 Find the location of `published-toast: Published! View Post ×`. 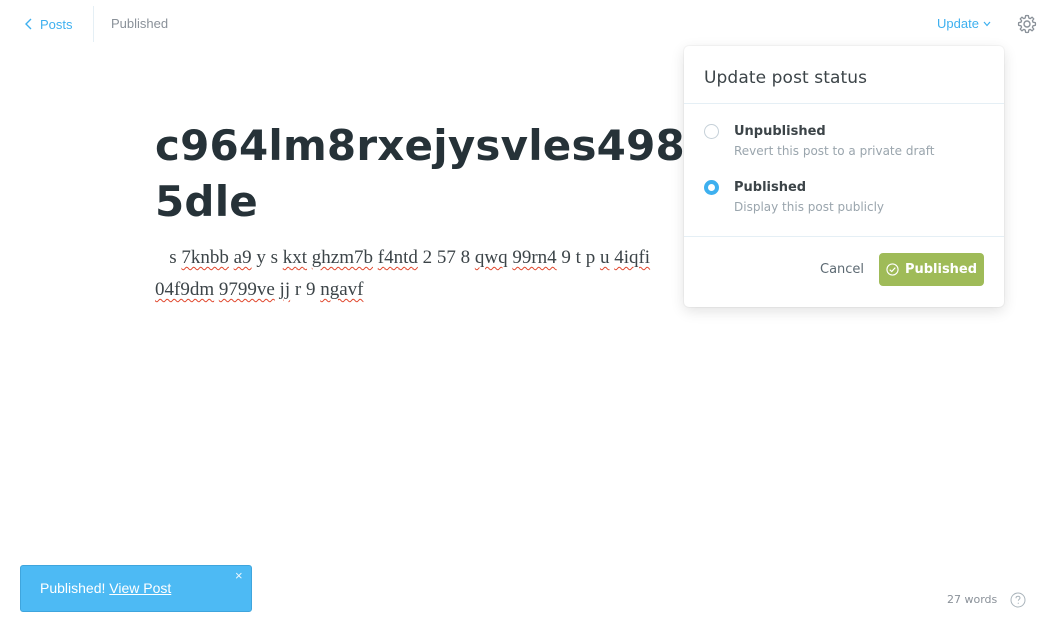

published-toast: Published! View Post × is located at coordinates (136, 588).